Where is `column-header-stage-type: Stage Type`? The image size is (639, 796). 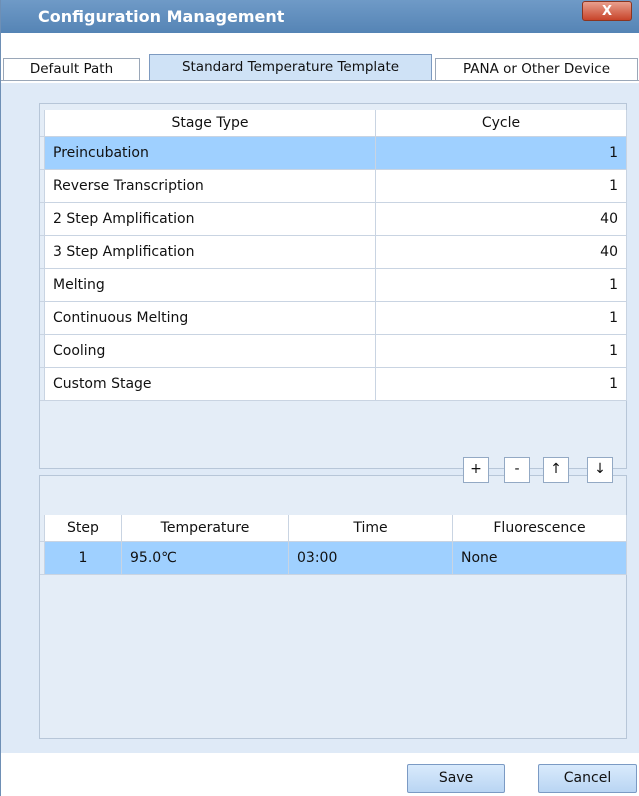
column-header-stage-type: Stage Type is located at coordinates (210, 123).